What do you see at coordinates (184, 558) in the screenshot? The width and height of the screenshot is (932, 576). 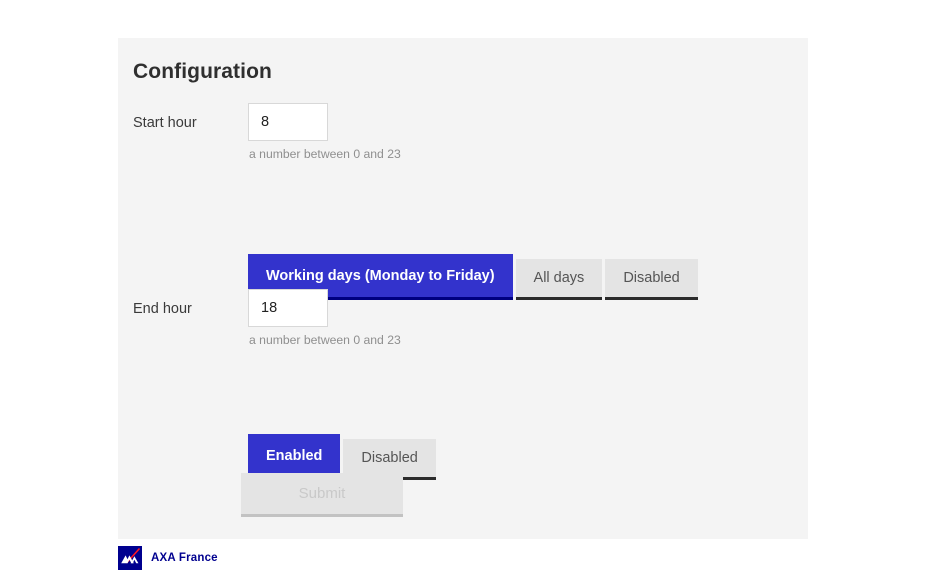 I see `footer-label: AXA France` at bounding box center [184, 558].